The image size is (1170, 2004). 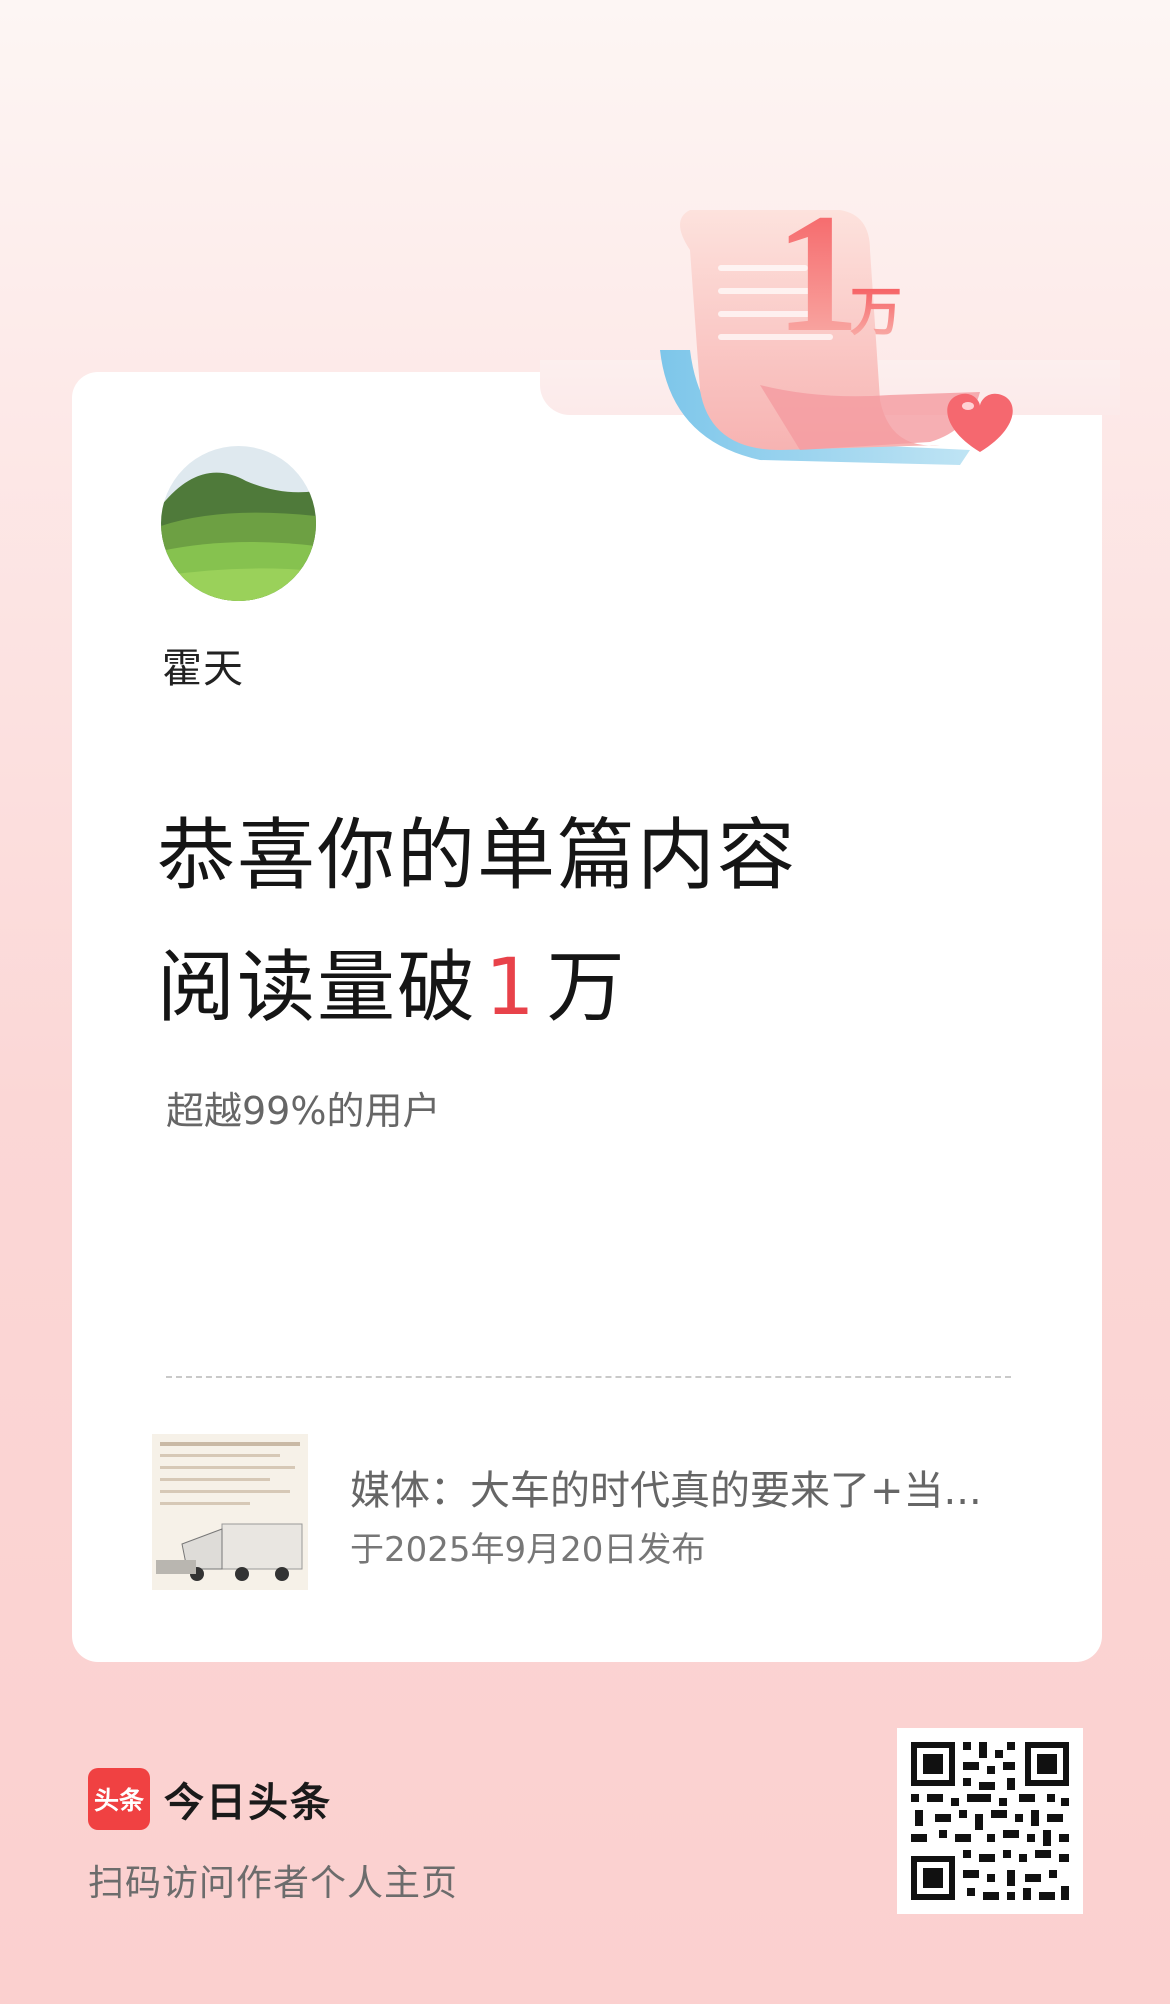 I want to click on qr-code-icon, so click(x=990, y=1821).